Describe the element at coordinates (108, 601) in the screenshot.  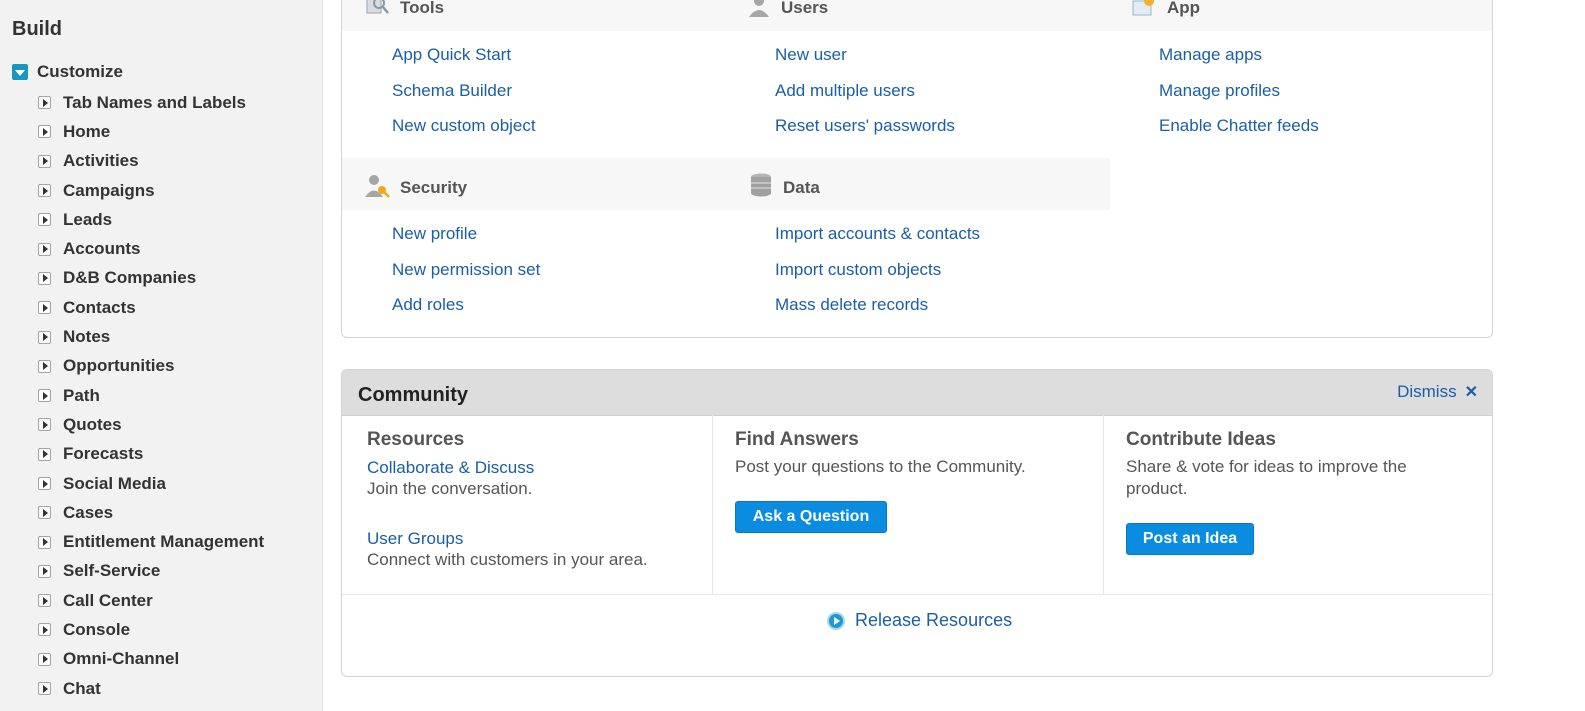
I see `sidebar-item-label: Call Center` at that location.